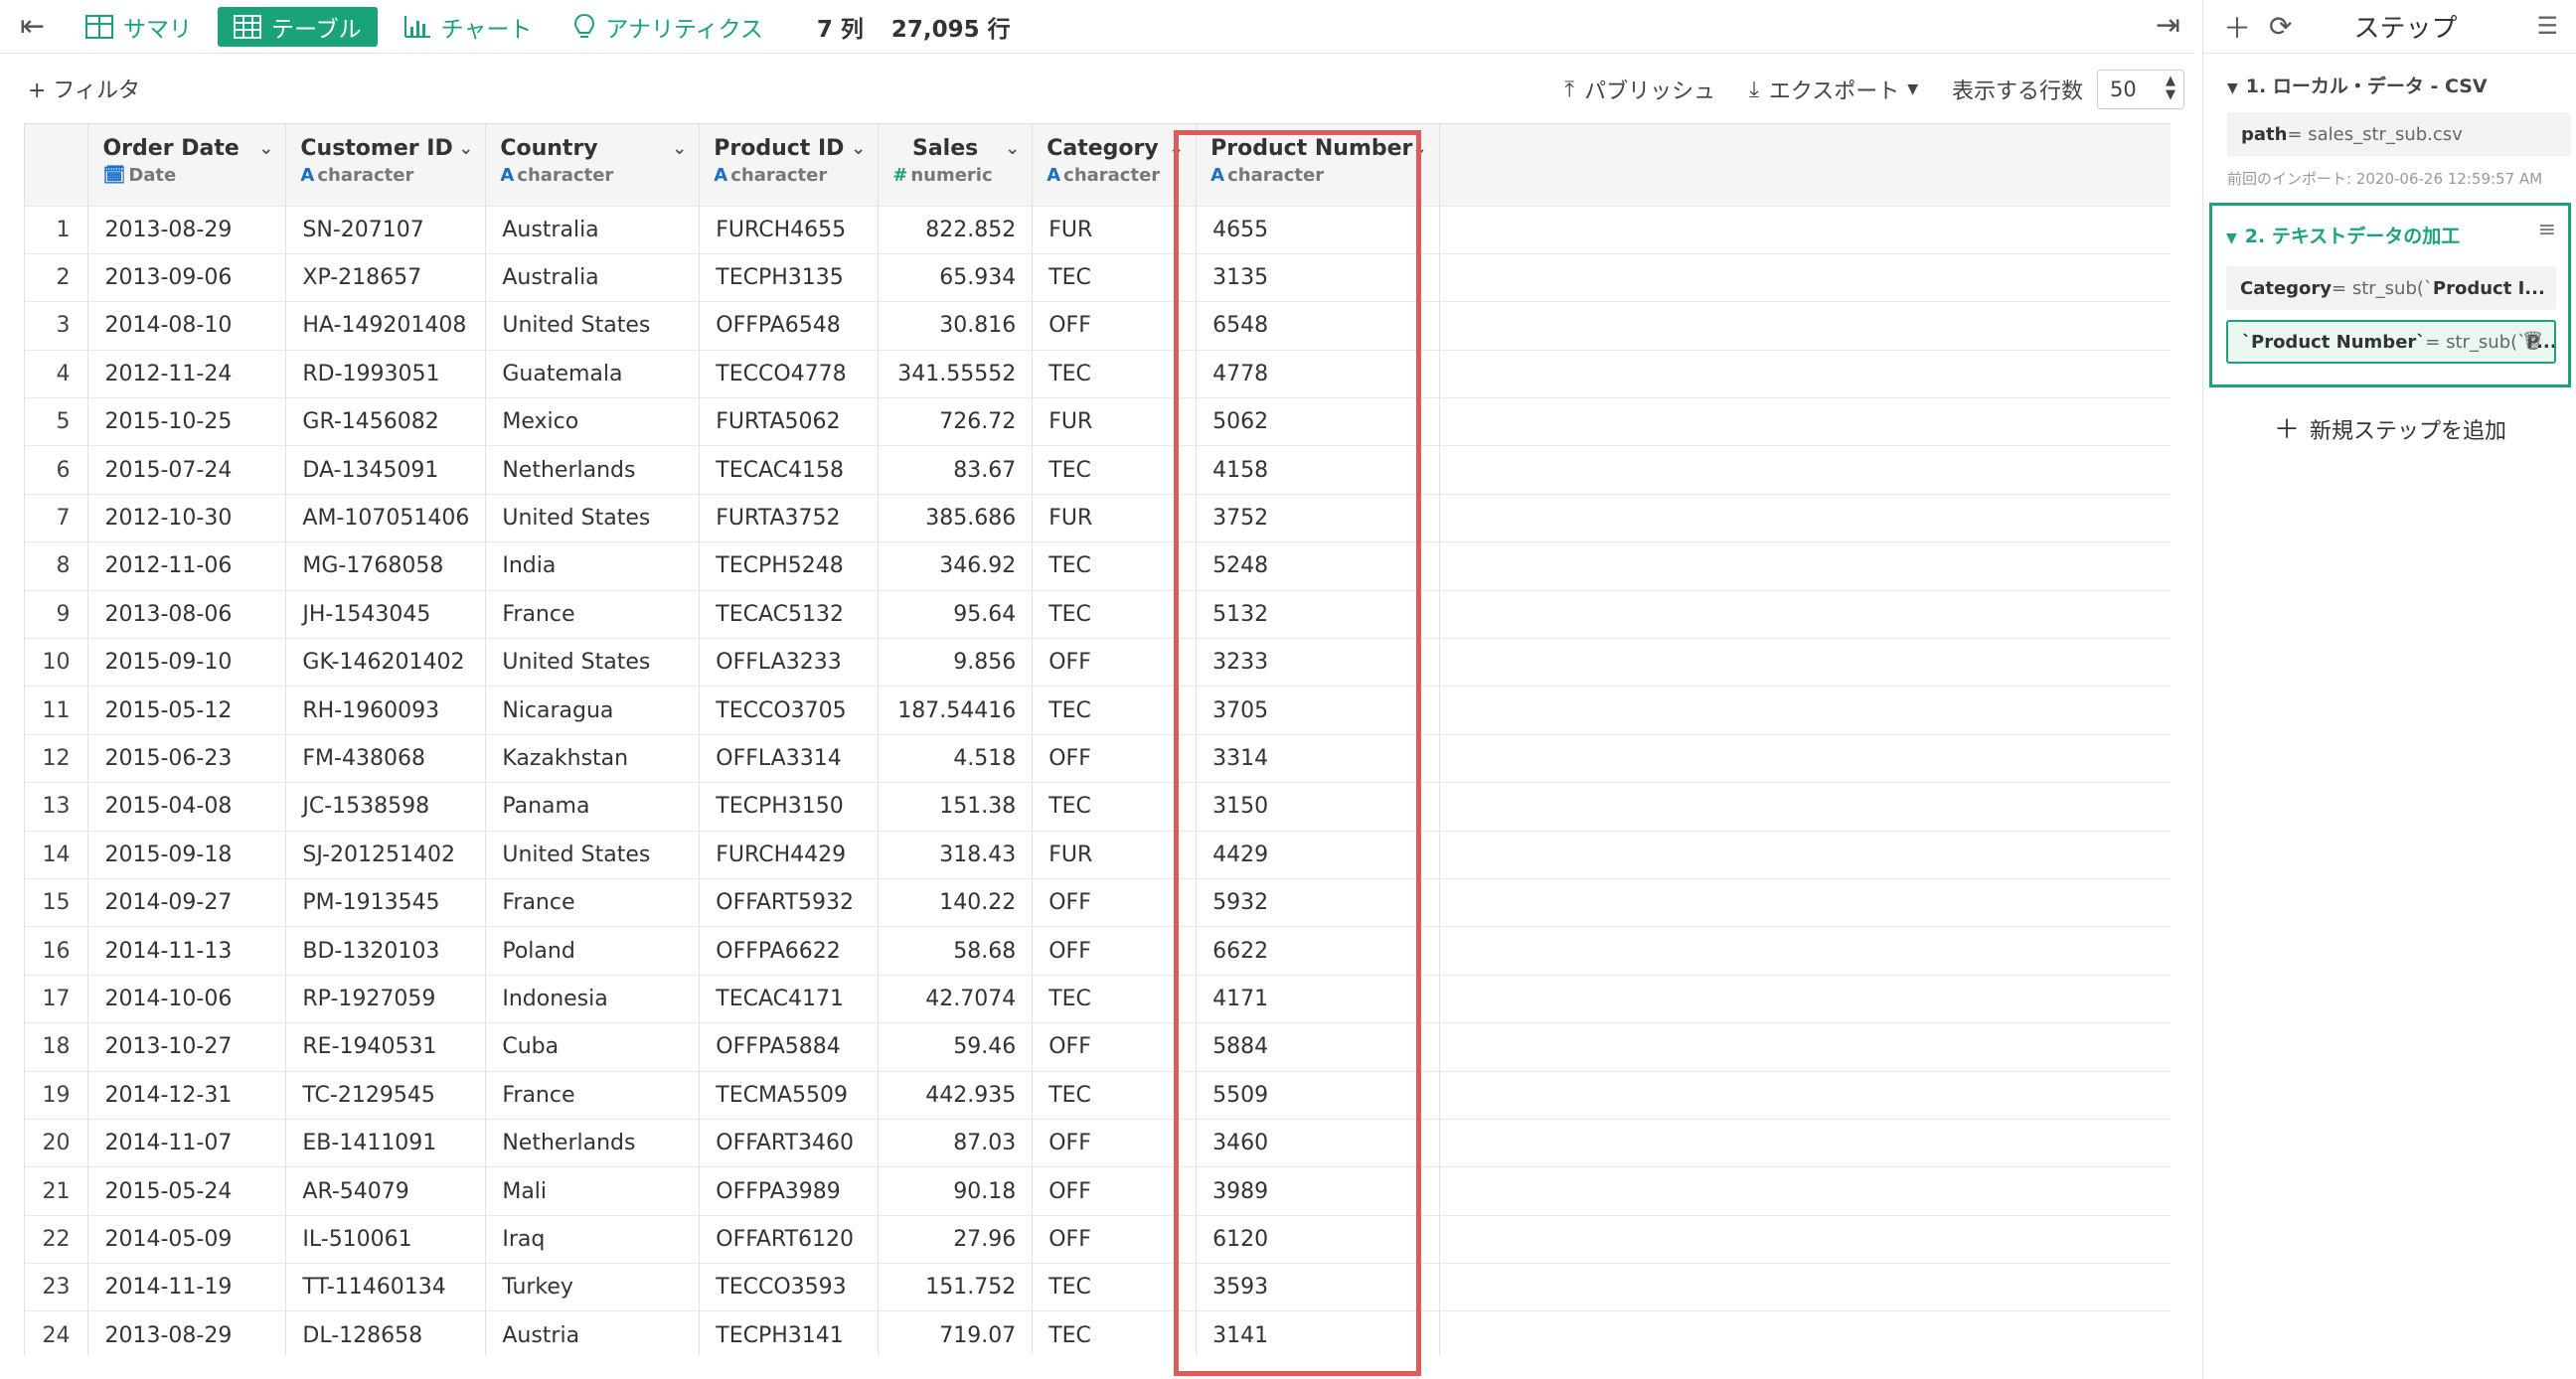  I want to click on table-cell: PM-1913545, so click(386, 903).